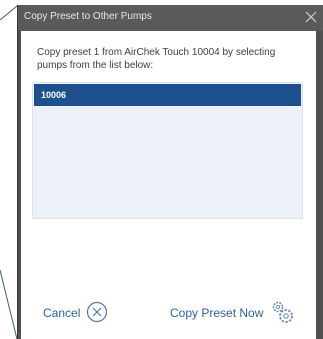  What do you see at coordinates (97, 313) in the screenshot?
I see `circle-x-icon` at bounding box center [97, 313].